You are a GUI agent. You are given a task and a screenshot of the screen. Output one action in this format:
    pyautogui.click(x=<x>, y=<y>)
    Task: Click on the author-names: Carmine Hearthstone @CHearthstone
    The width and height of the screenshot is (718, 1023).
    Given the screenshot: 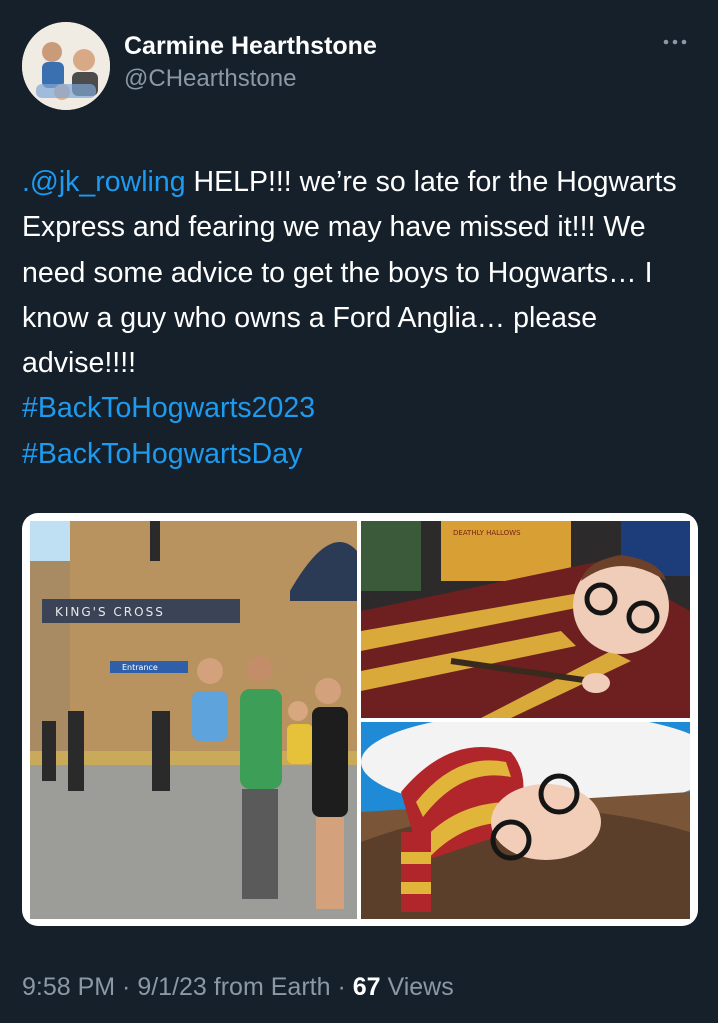 What is the action you would take?
    pyautogui.click(x=250, y=63)
    